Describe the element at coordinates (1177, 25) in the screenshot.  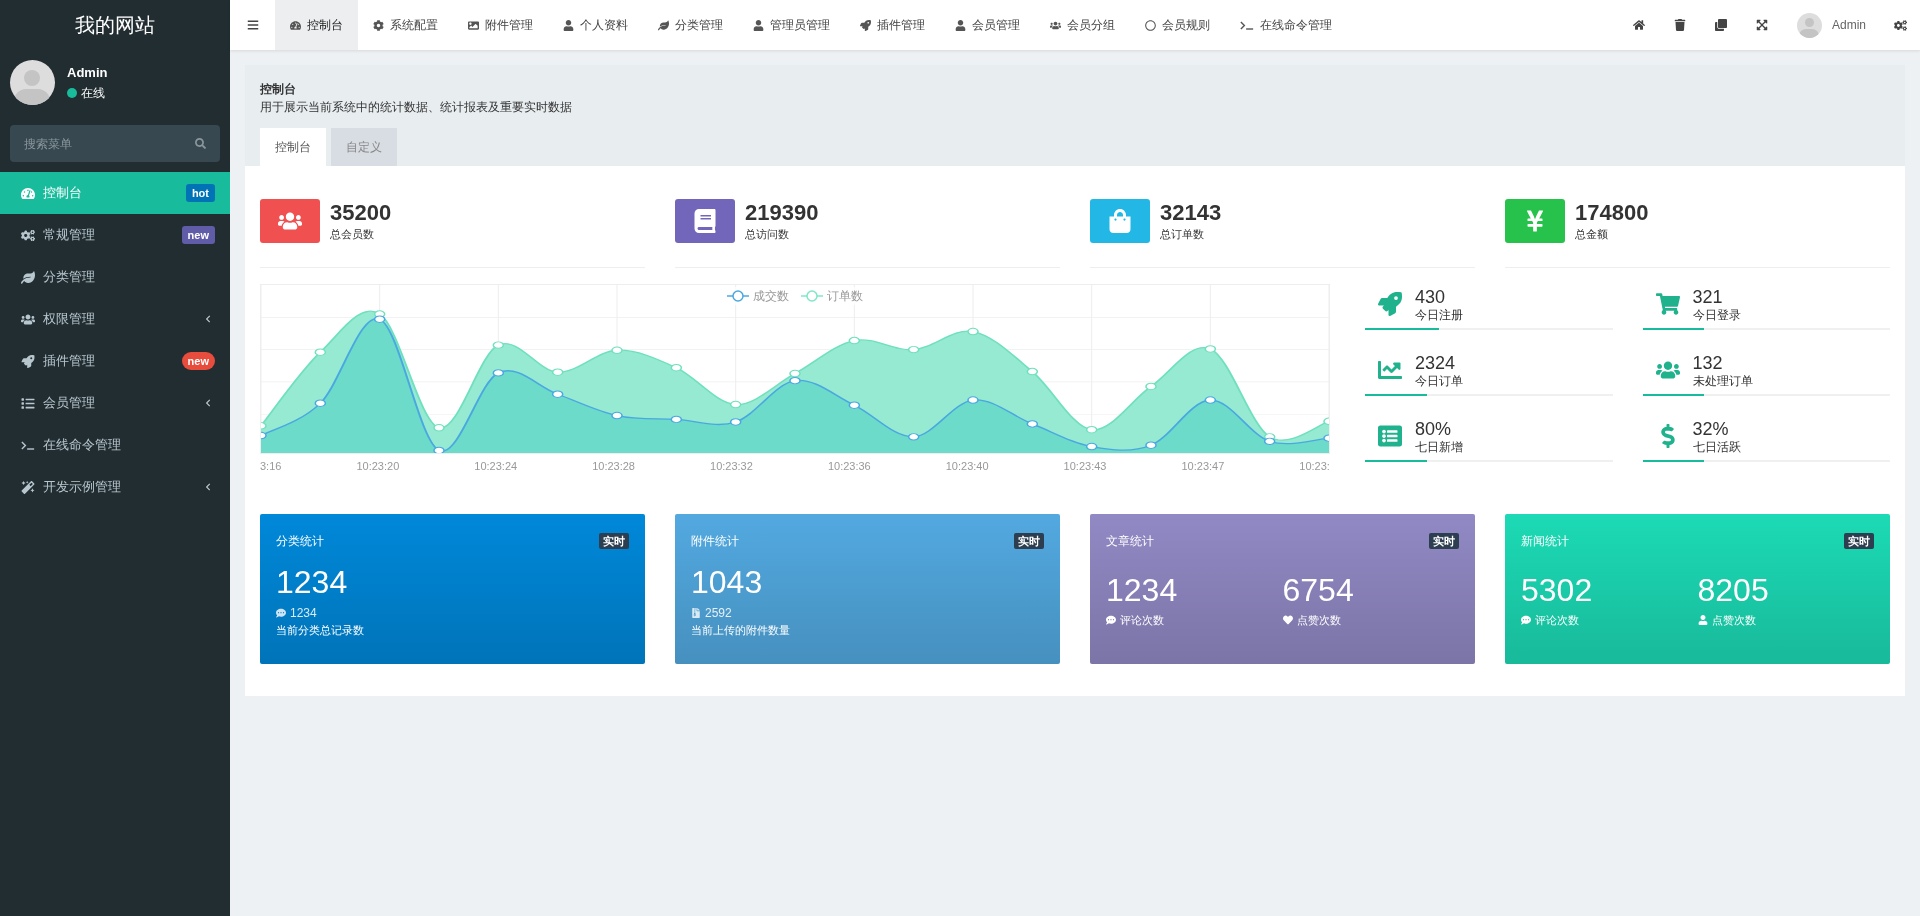
I see `nav-tab: 会员规则` at that location.